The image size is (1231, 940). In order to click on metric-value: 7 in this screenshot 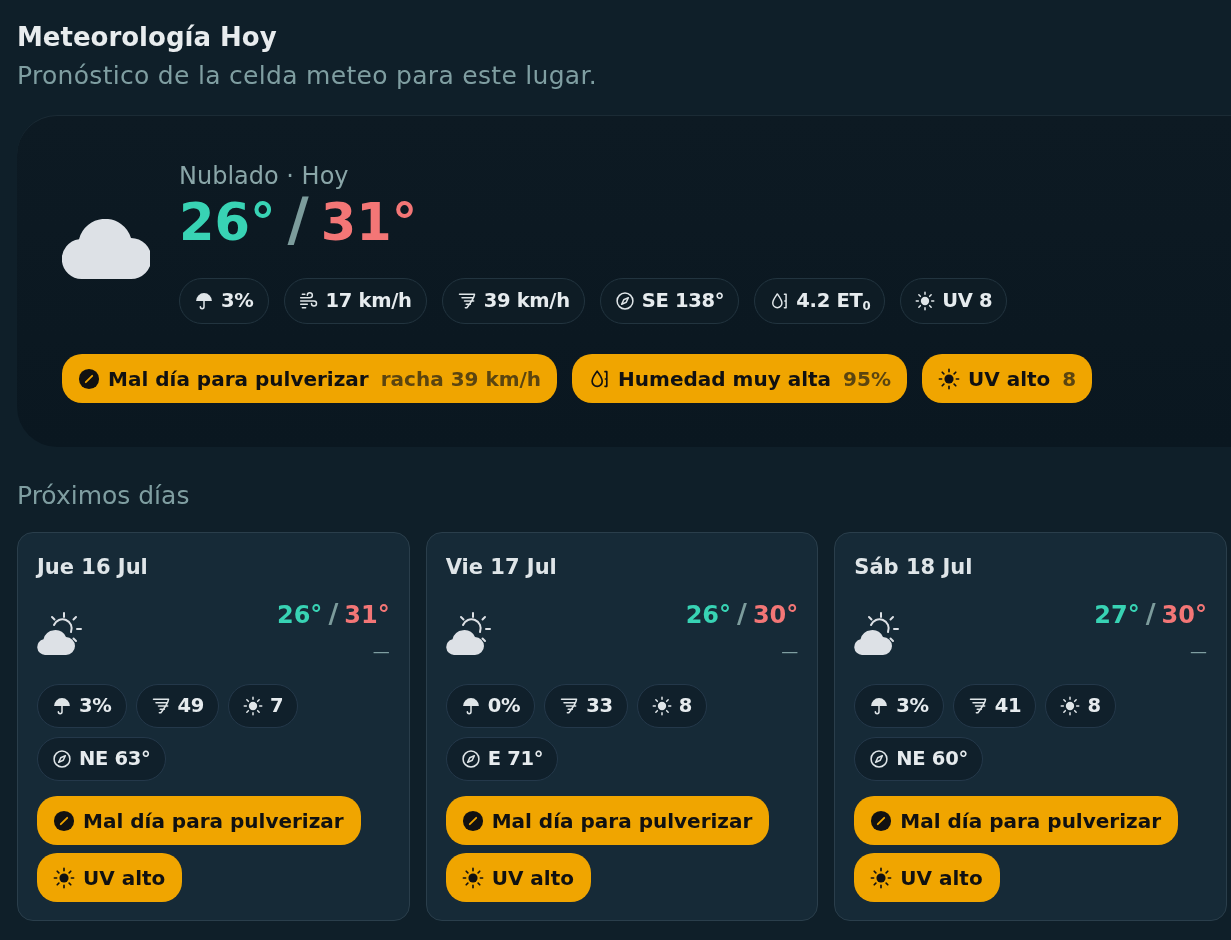, I will do `click(277, 706)`.